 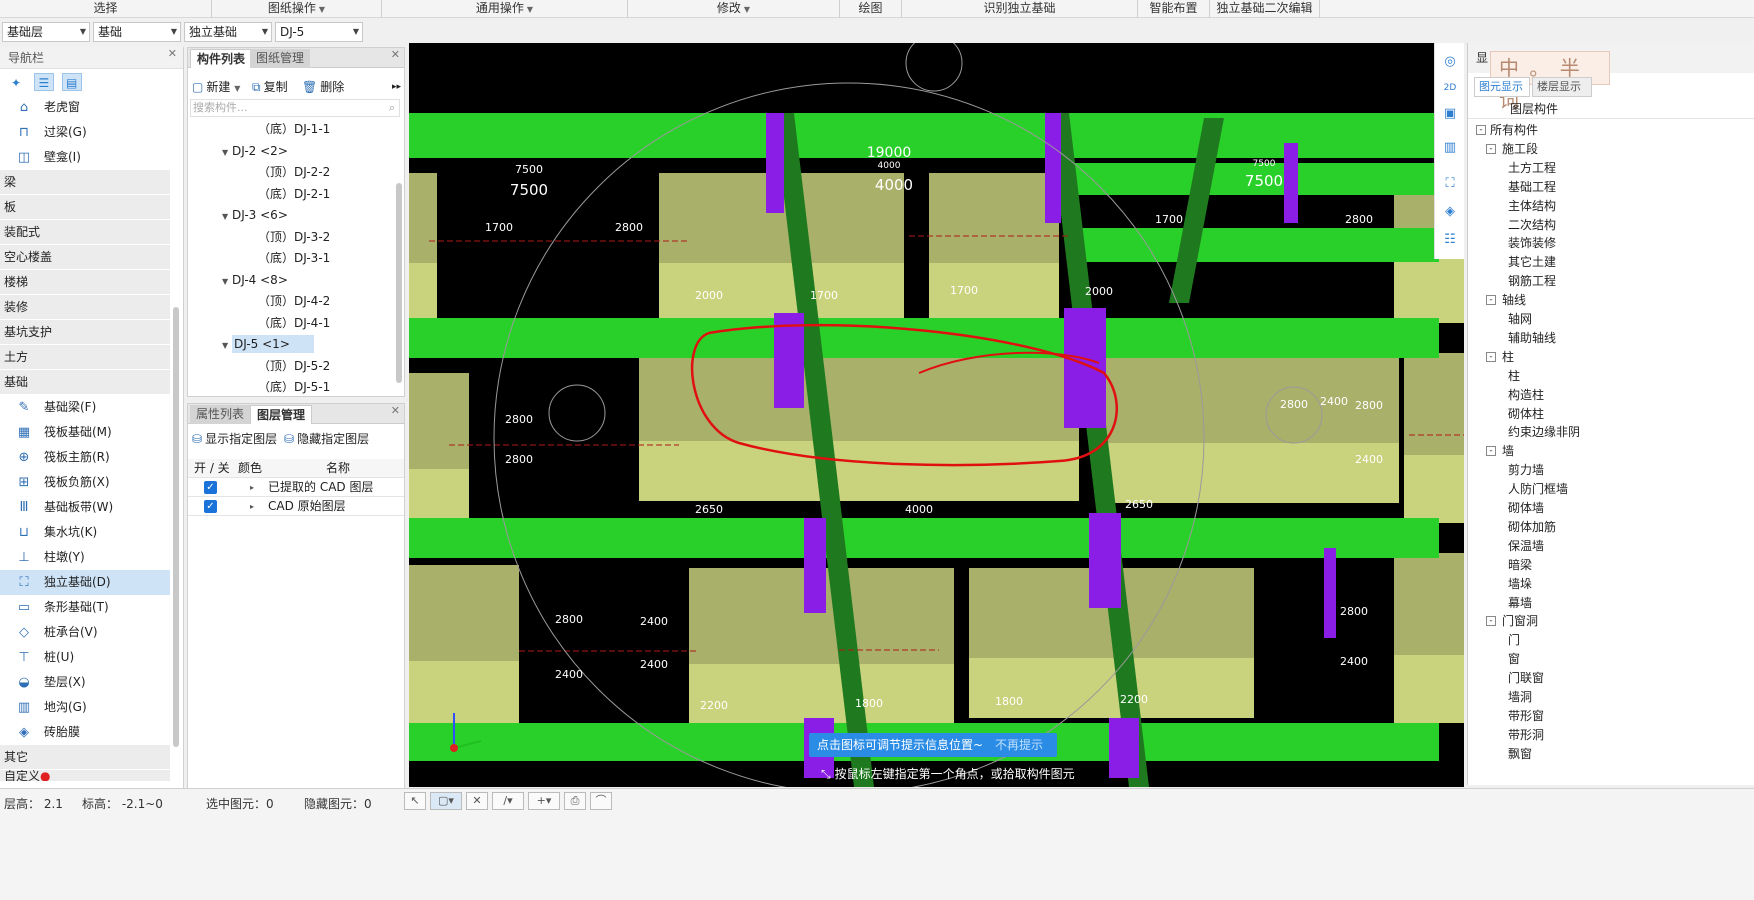 What do you see at coordinates (294, 387) in the screenshot?
I see `tree-item-row: （底）DJ-5-1` at bounding box center [294, 387].